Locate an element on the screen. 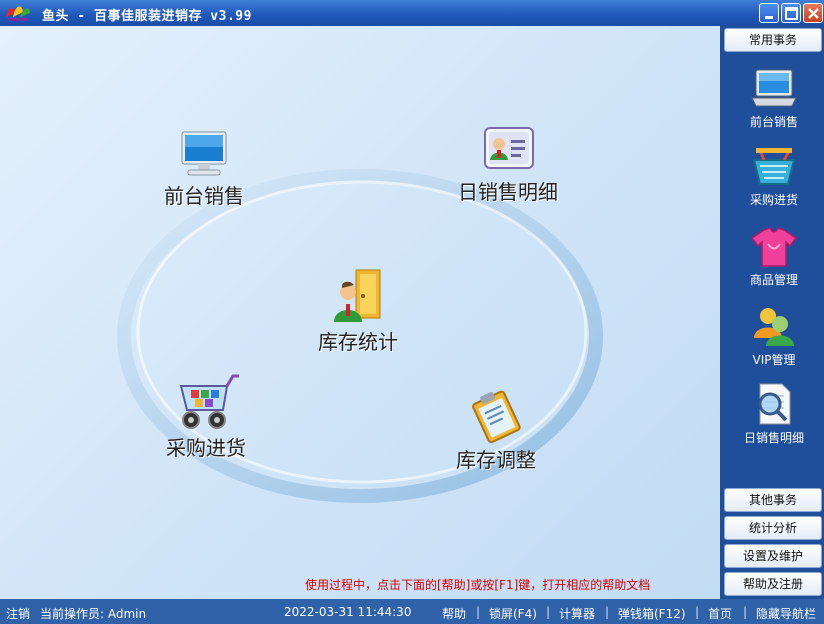  nav-item-purchase-stock: 采购进货 is located at coordinates (774, 177).